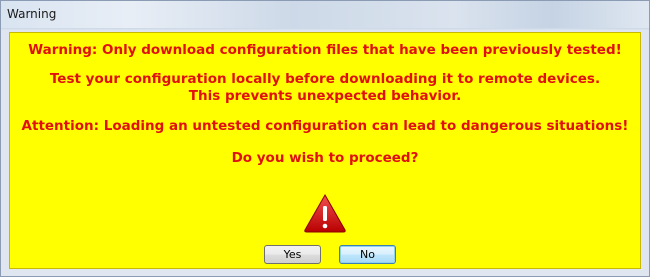  Describe the element at coordinates (325, 96) in the screenshot. I see `prevents-behavior-message: This prevents unexpected behavior.` at that location.